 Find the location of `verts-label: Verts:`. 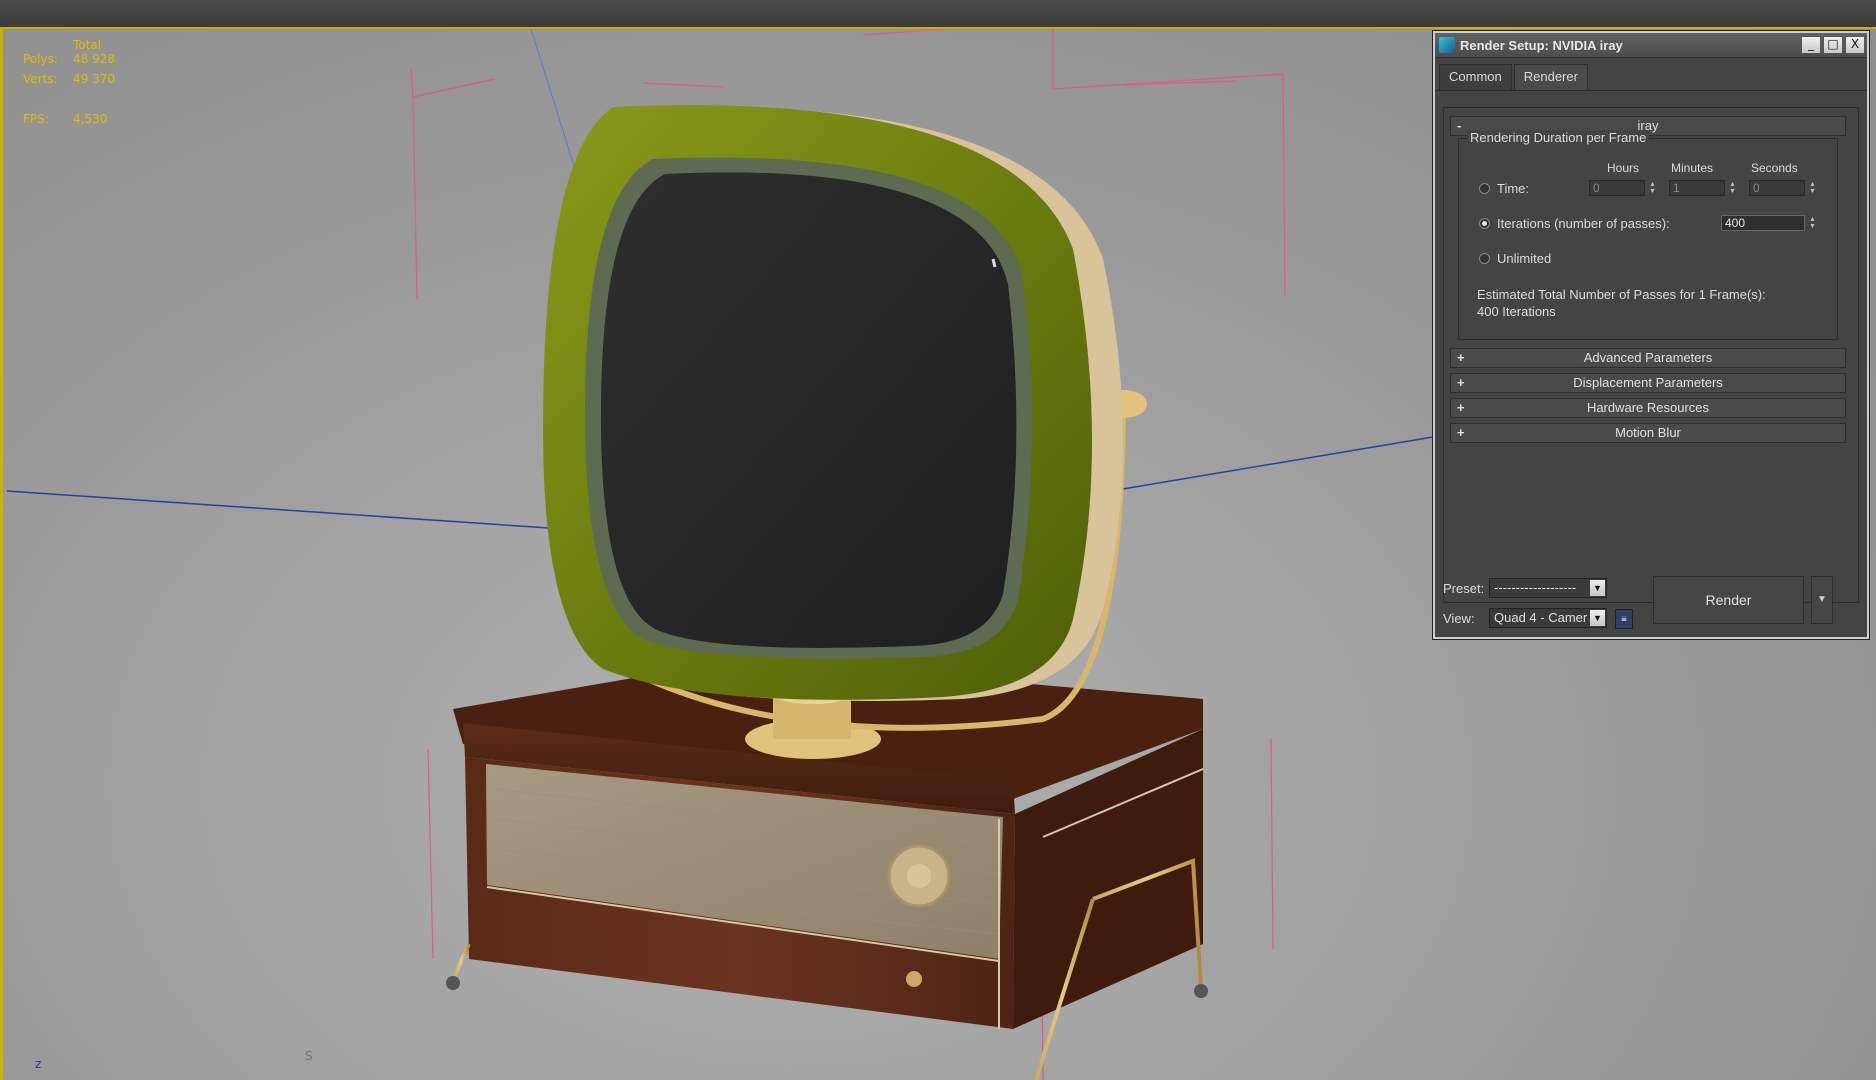

verts-label: Verts: is located at coordinates (40, 79).